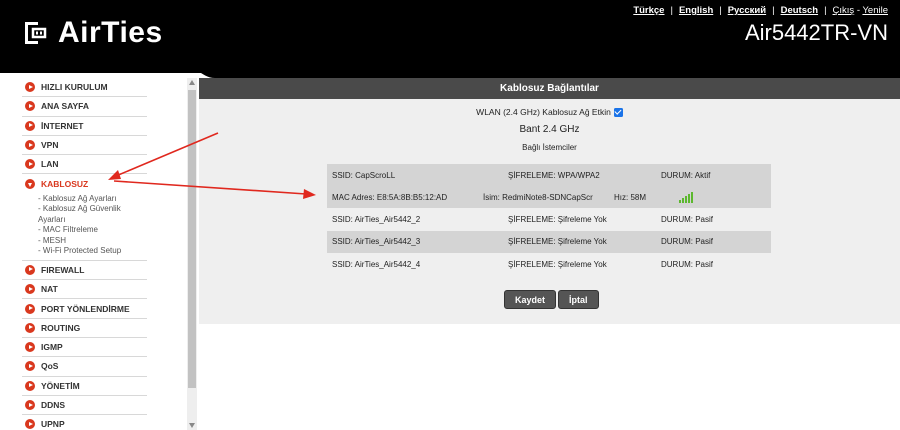  I want to click on airties-logo: AirTies, so click(92, 33).